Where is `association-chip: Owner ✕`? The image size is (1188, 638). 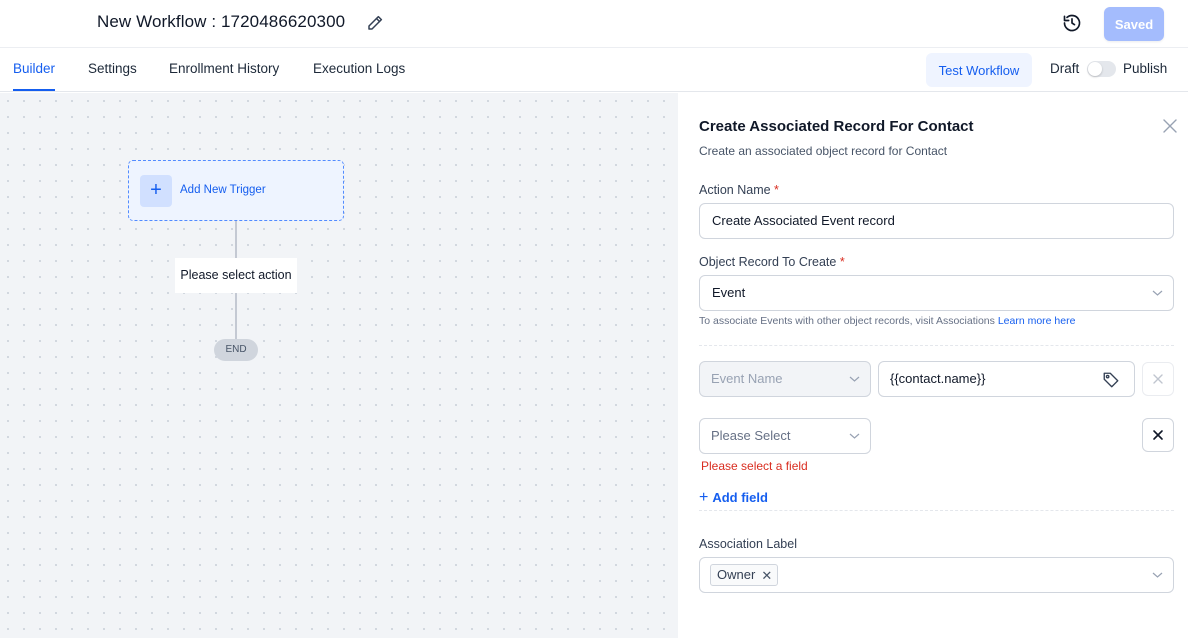 association-chip: Owner ✕ is located at coordinates (744, 575).